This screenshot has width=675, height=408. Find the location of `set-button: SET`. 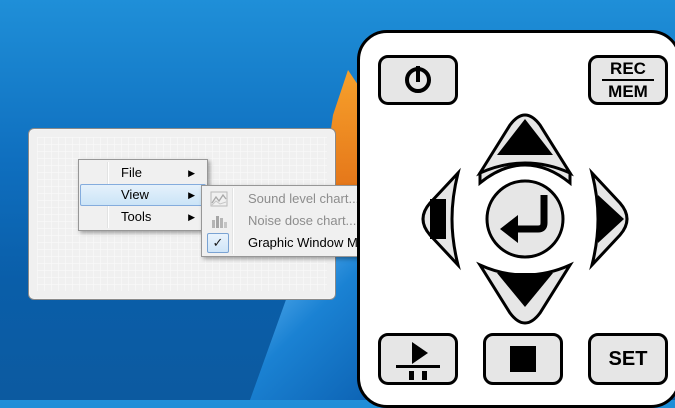

set-button: SET is located at coordinates (628, 359).